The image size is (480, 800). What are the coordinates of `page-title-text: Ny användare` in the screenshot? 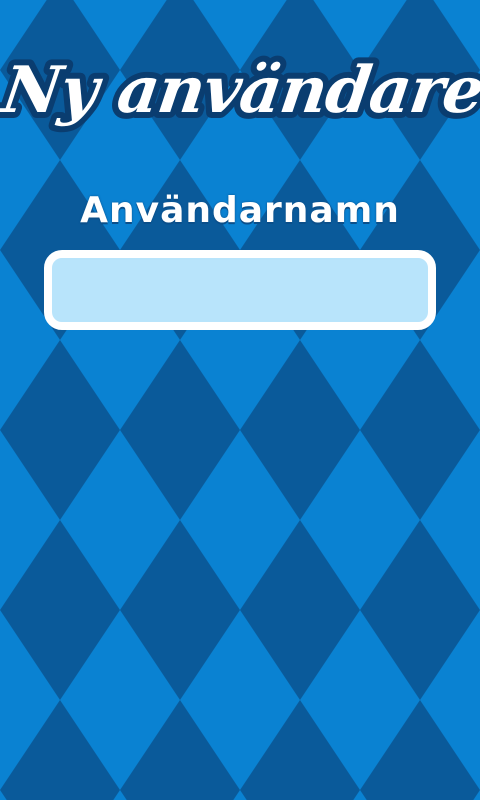 It's located at (240, 90).